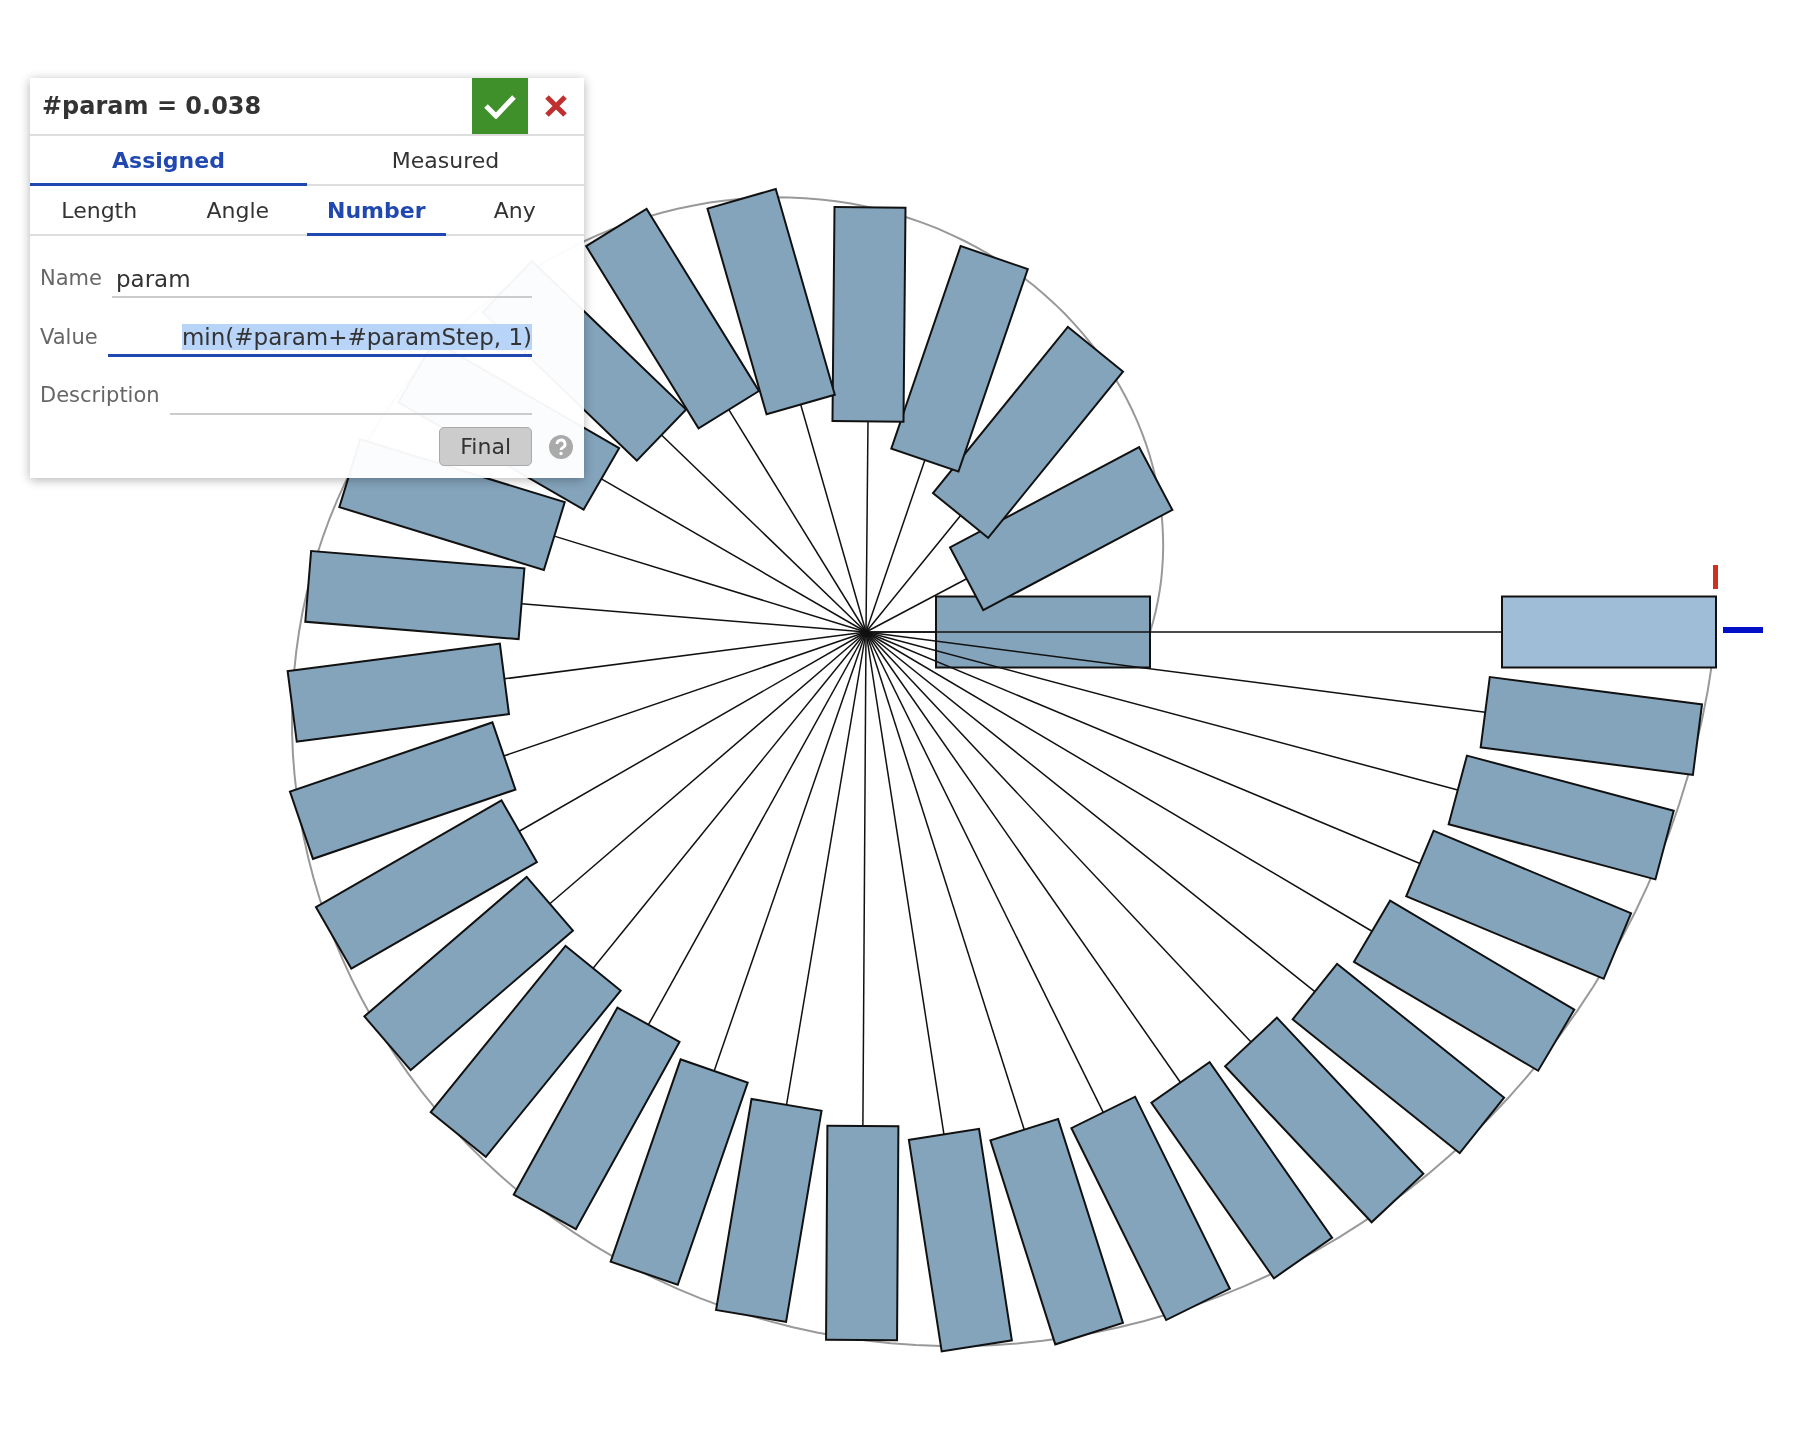 The image size is (1794, 1444). I want to click on dialog-title: #param = 0.038, so click(152, 106).